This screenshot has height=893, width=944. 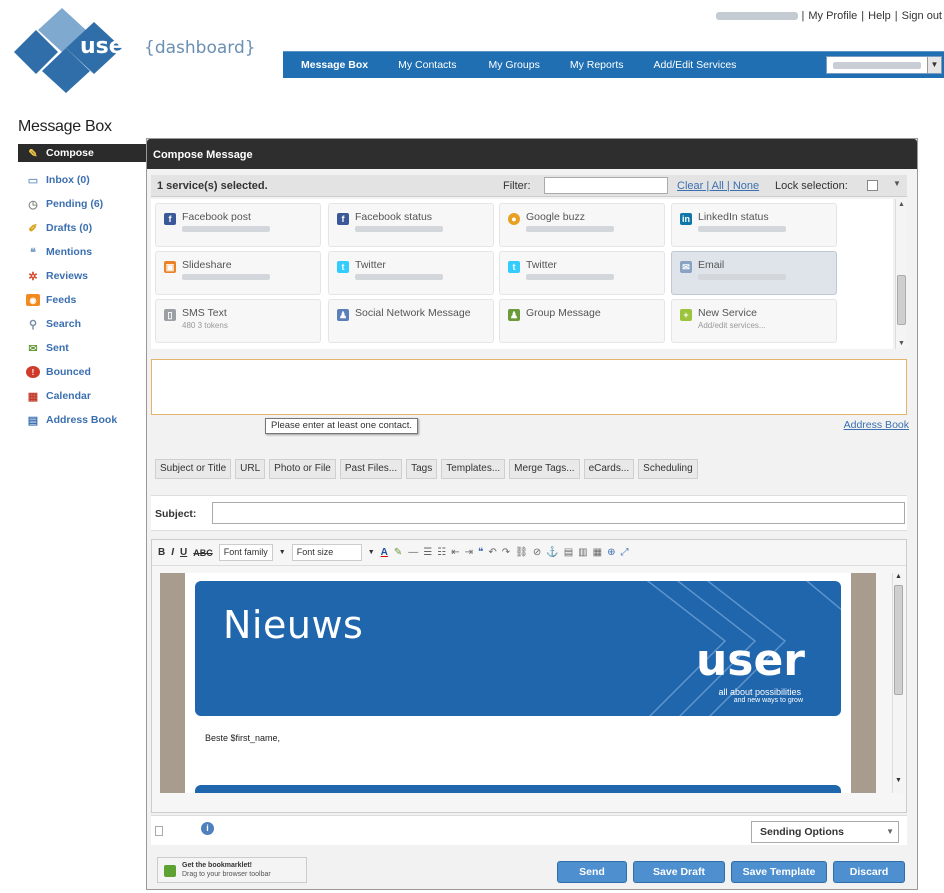 I want to click on anchor-icon: ⚓, so click(x=552, y=552).